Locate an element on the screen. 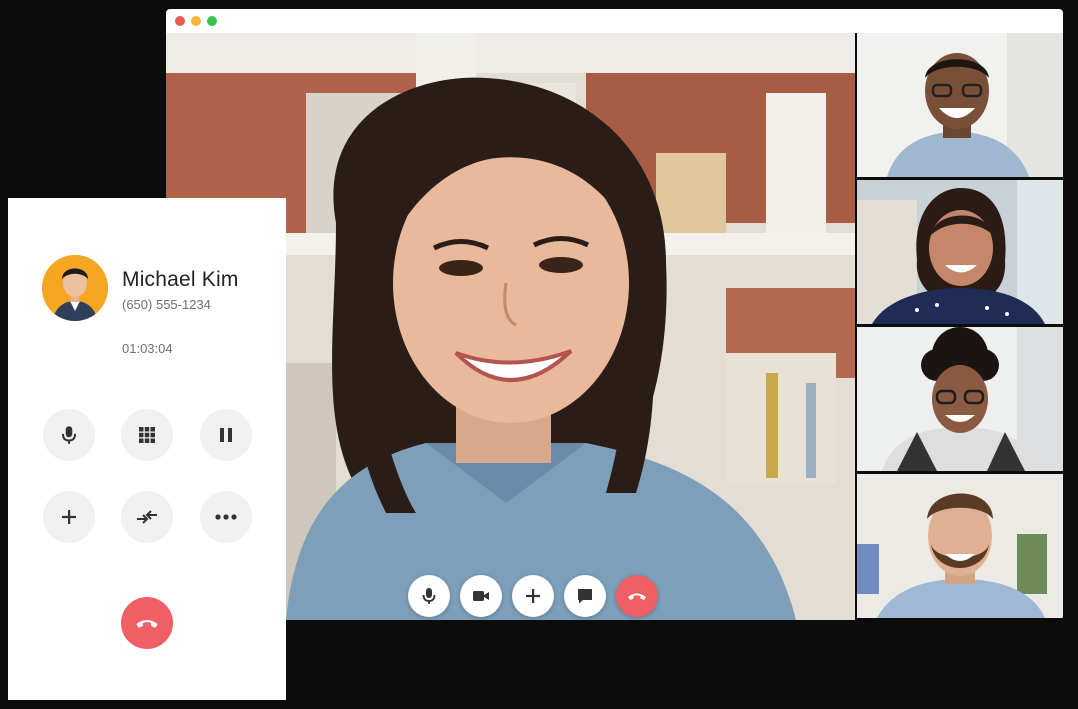  add-participant-button is located at coordinates (533, 596).